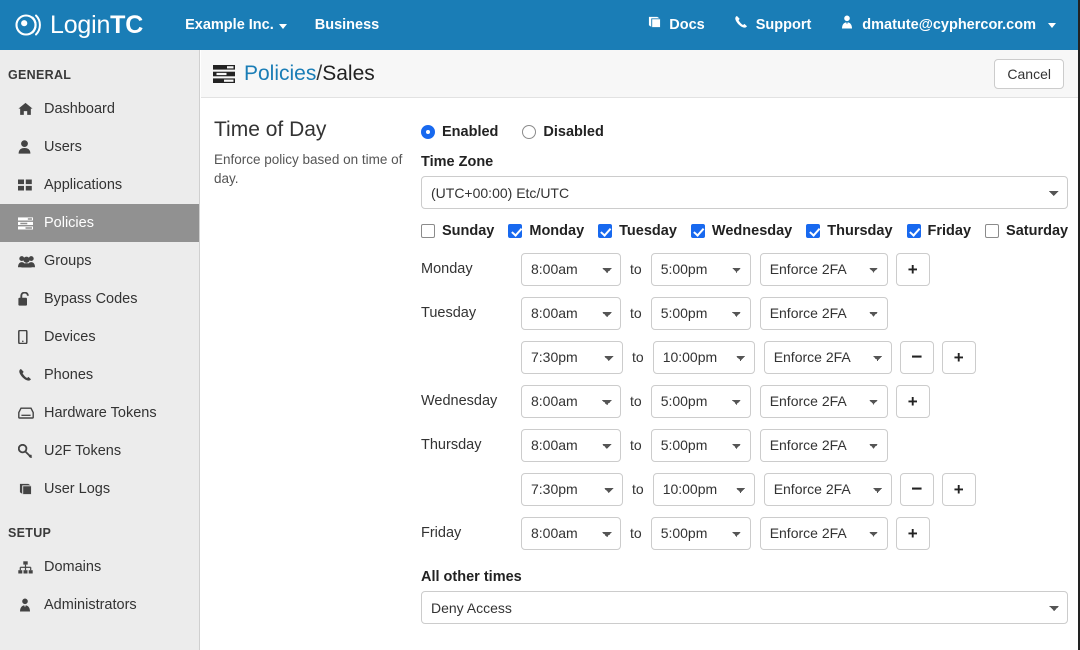  I want to click on schedule-row-day: Thursday, so click(451, 445).